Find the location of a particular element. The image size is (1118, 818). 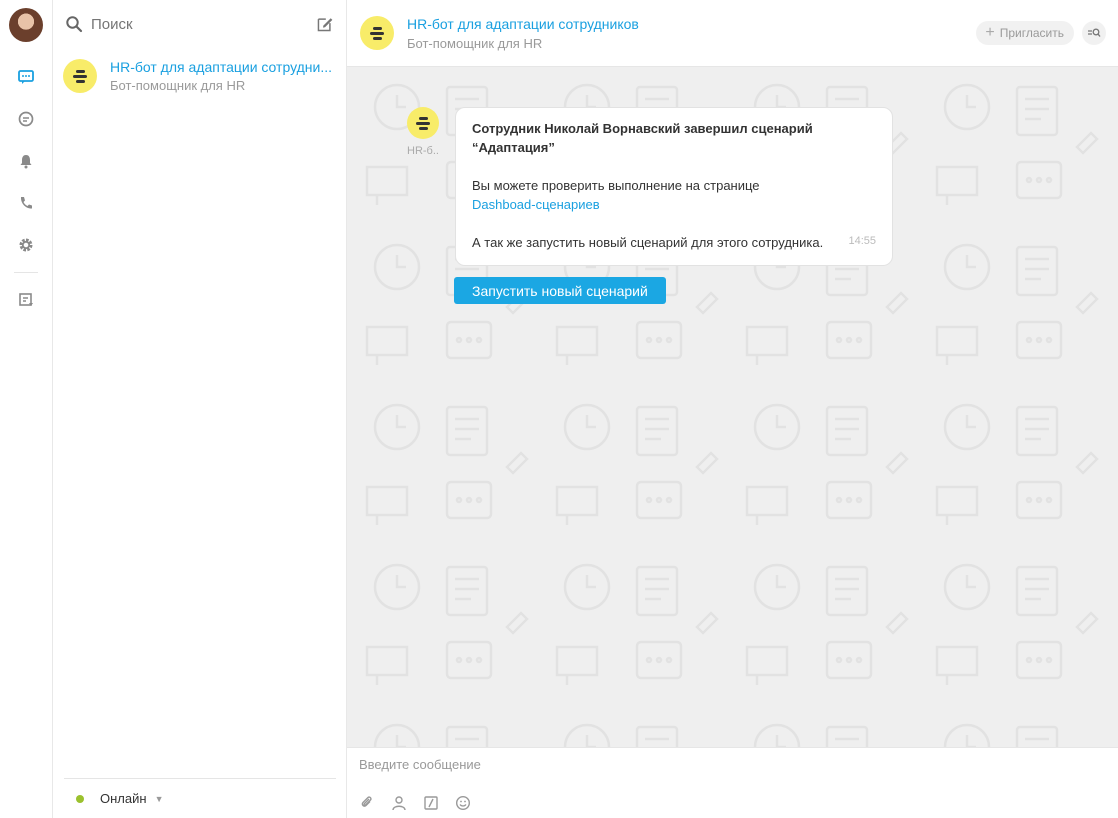

conversation-title: HR-бот для адаптации сотрудников is located at coordinates (691, 24).